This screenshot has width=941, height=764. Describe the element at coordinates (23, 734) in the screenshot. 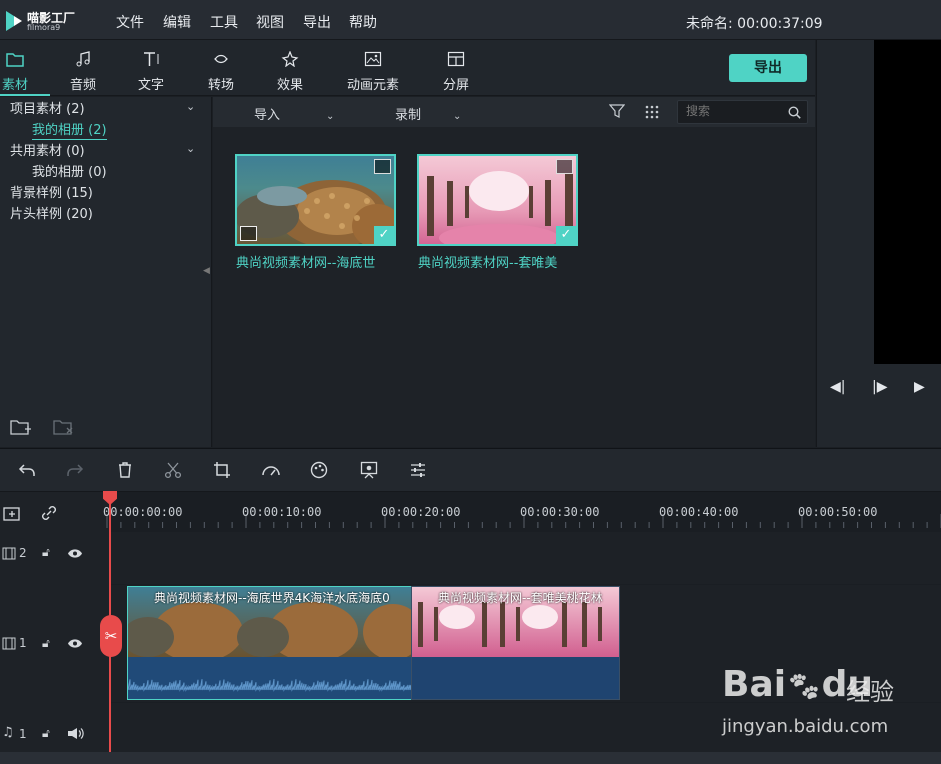

I see `track-number: 1` at that location.